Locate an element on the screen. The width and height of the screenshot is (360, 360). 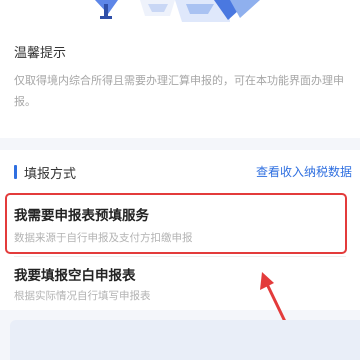
section-header: 填报方式 查看收入纳税数据 is located at coordinates (180, 172).